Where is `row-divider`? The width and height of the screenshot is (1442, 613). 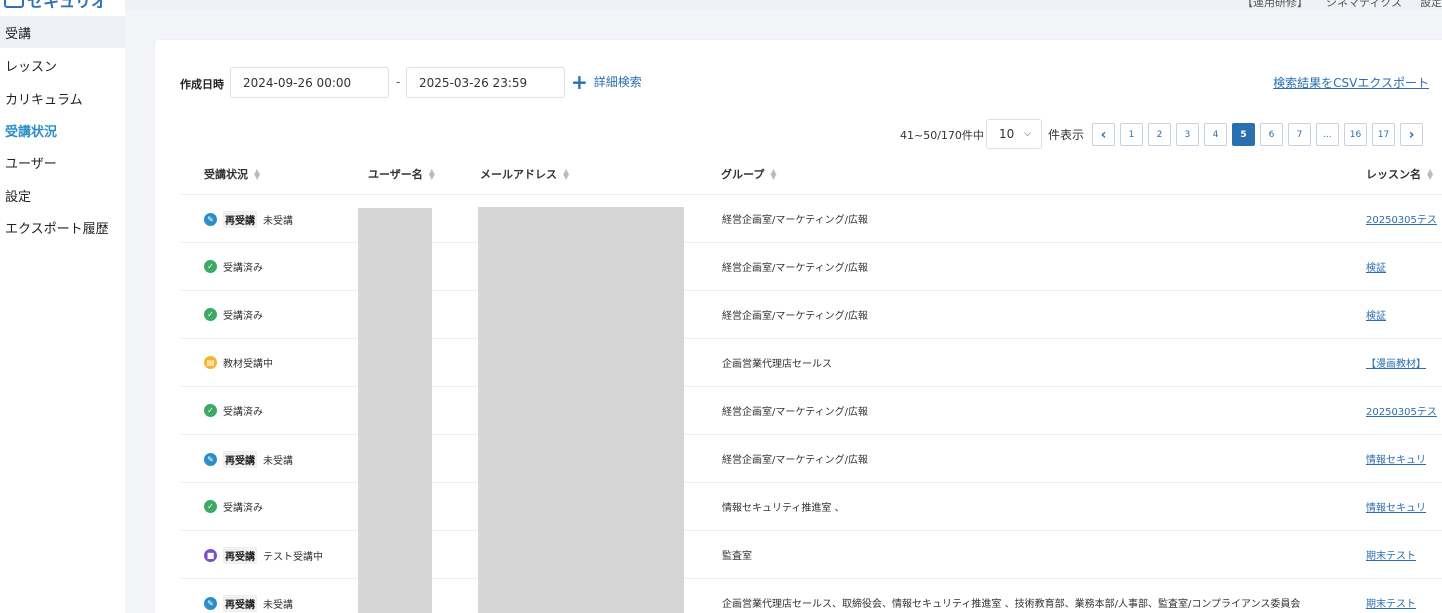
row-divider is located at coordinates (811, 194).